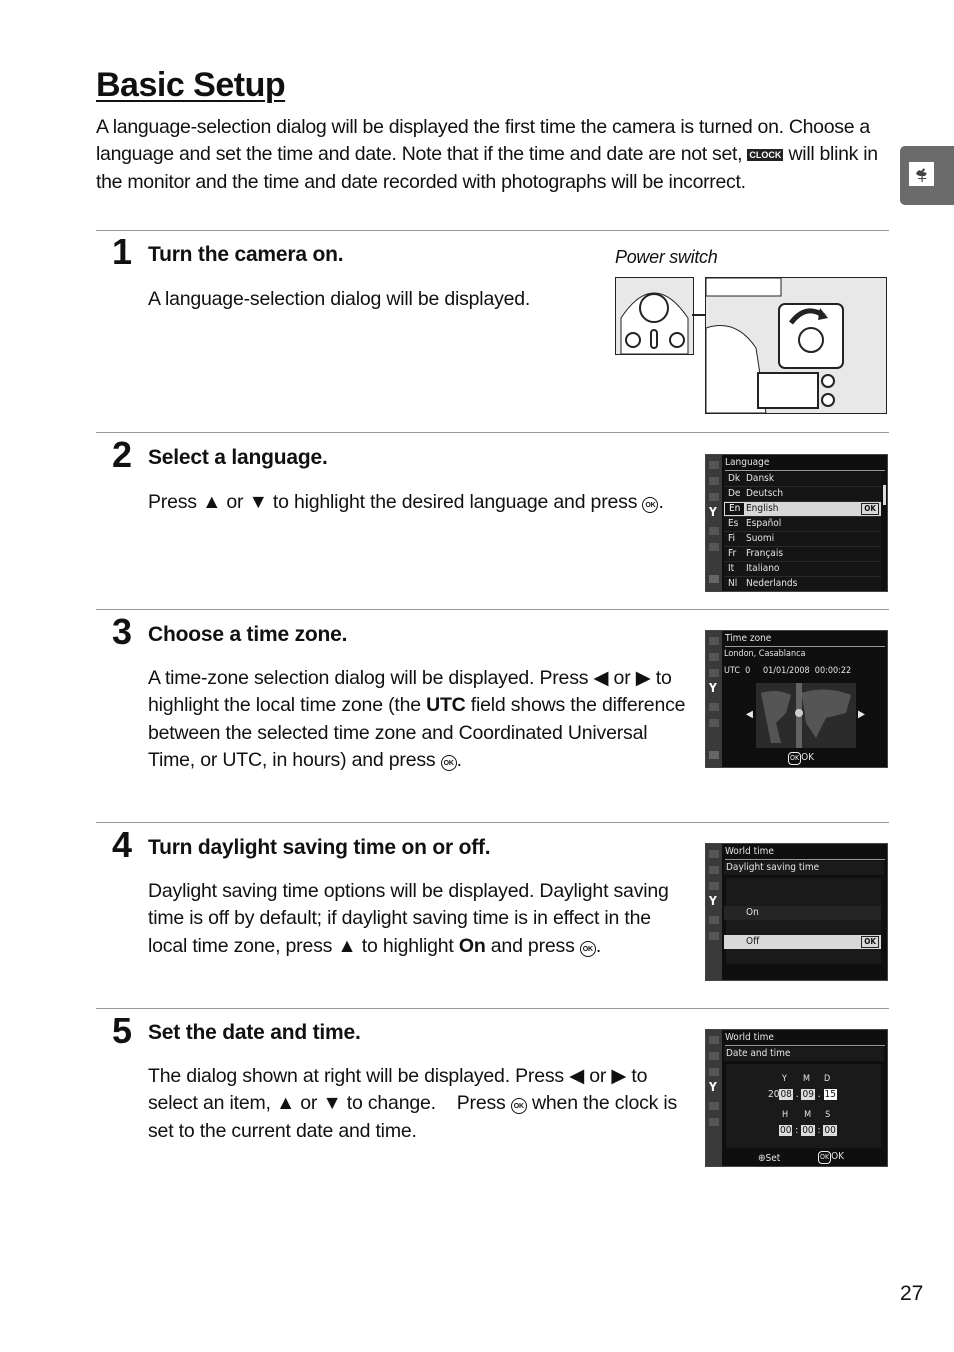 This screenshot has width=954, height=1352. What do you see at coordinates (804, 1054) in the screenshot?
I see `screen-subheader: Date and time` at bounding box center [804, 1054].